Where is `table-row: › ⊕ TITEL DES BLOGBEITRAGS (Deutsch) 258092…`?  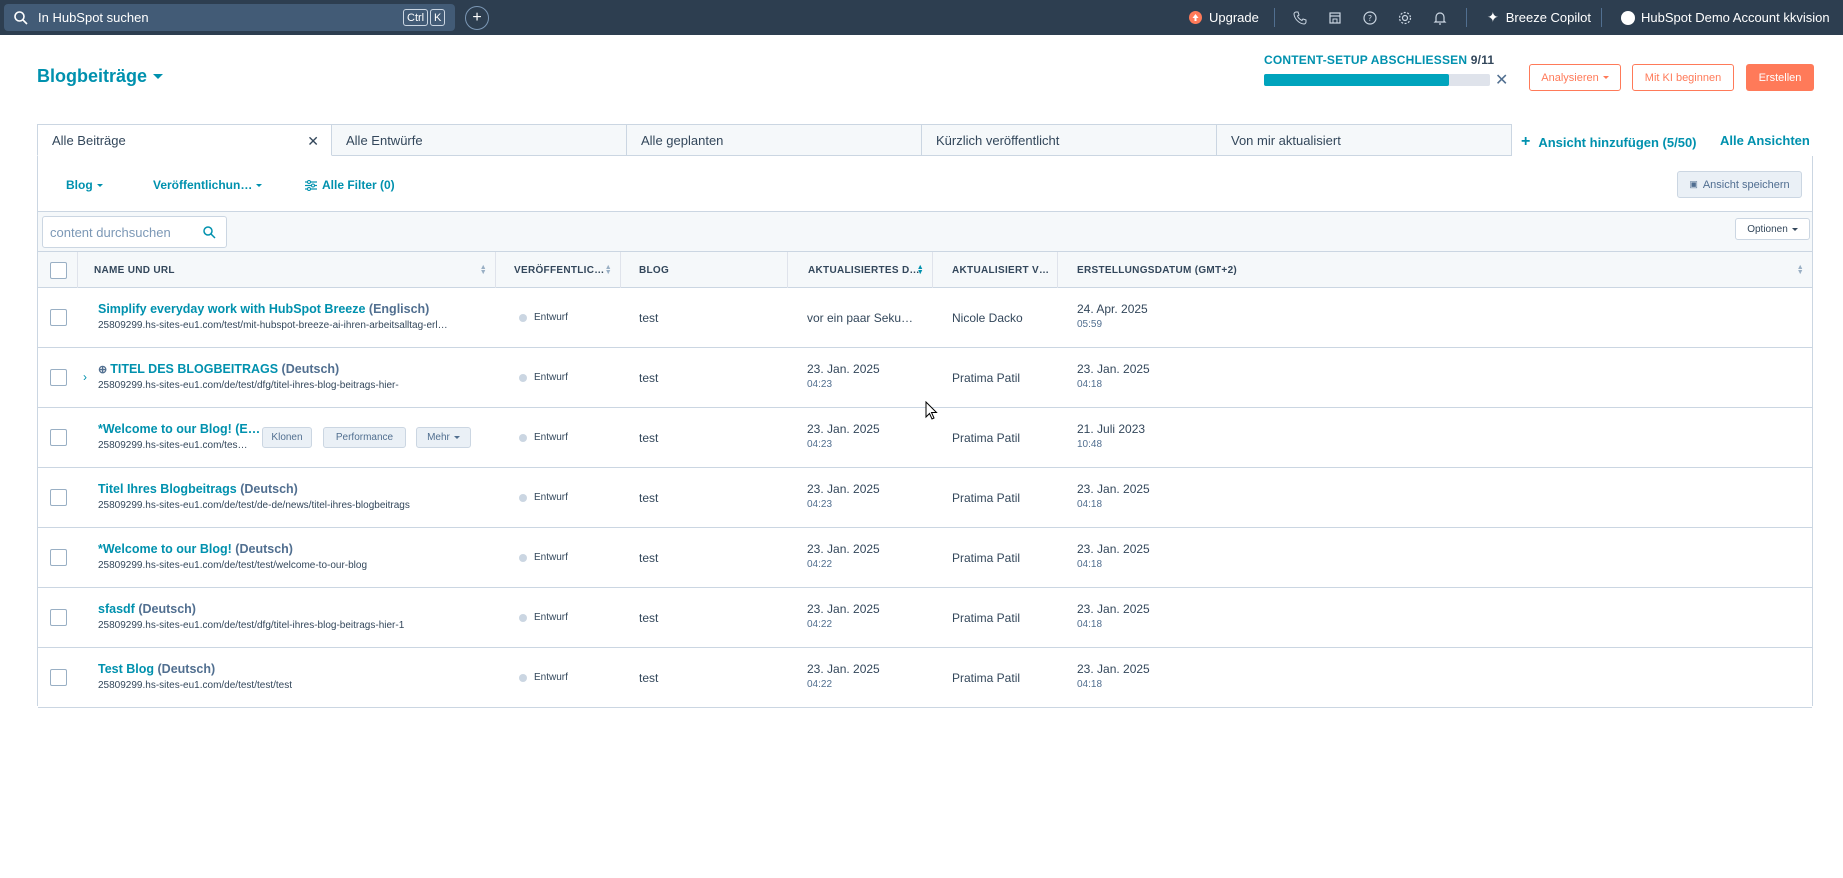
table-row: › ⊕ TITEL DES BLOGBEITRAGS (Deutsch) 258092… is located at coordinates (925, 378).